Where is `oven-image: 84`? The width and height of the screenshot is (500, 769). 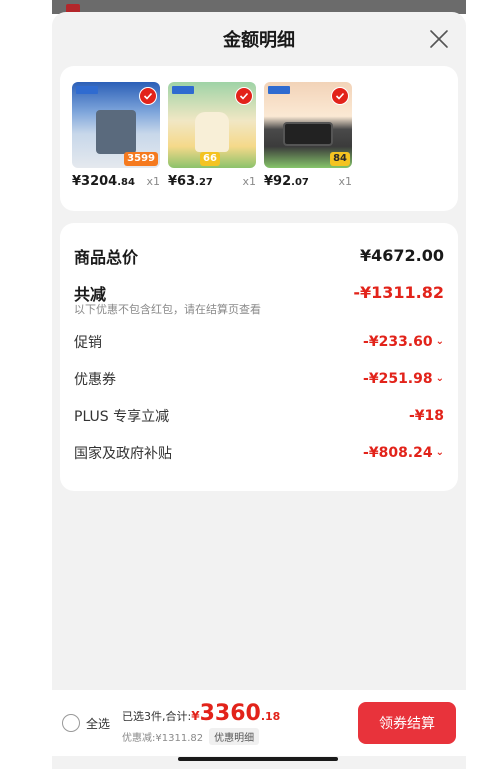 oven-image: 84 is located at coordinates (308, 125).